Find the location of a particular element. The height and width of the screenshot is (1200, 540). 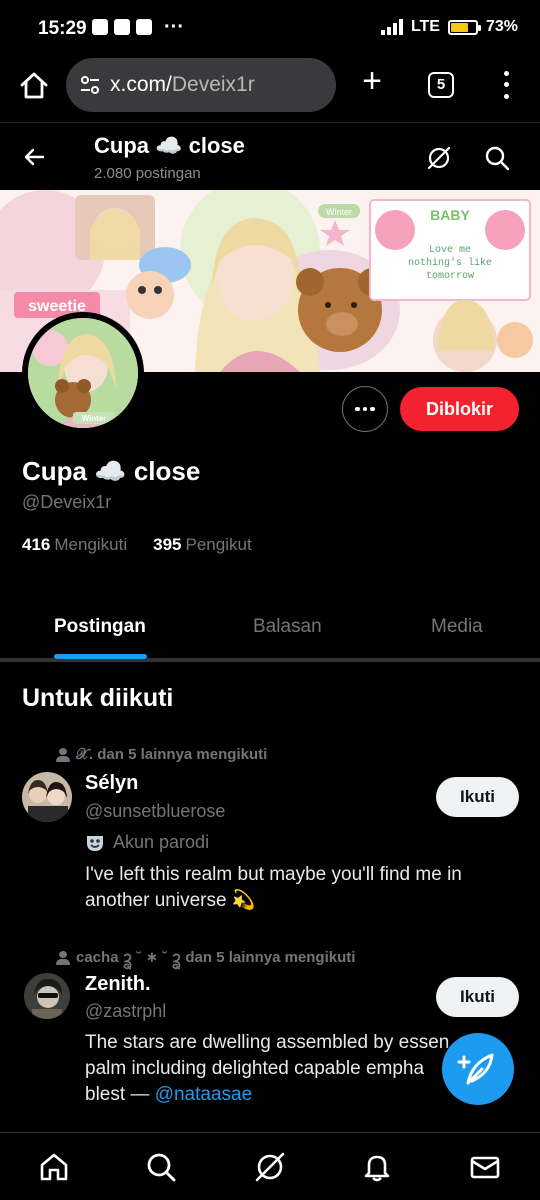

notification-icons: ··· is located at coordinates (138, 27).